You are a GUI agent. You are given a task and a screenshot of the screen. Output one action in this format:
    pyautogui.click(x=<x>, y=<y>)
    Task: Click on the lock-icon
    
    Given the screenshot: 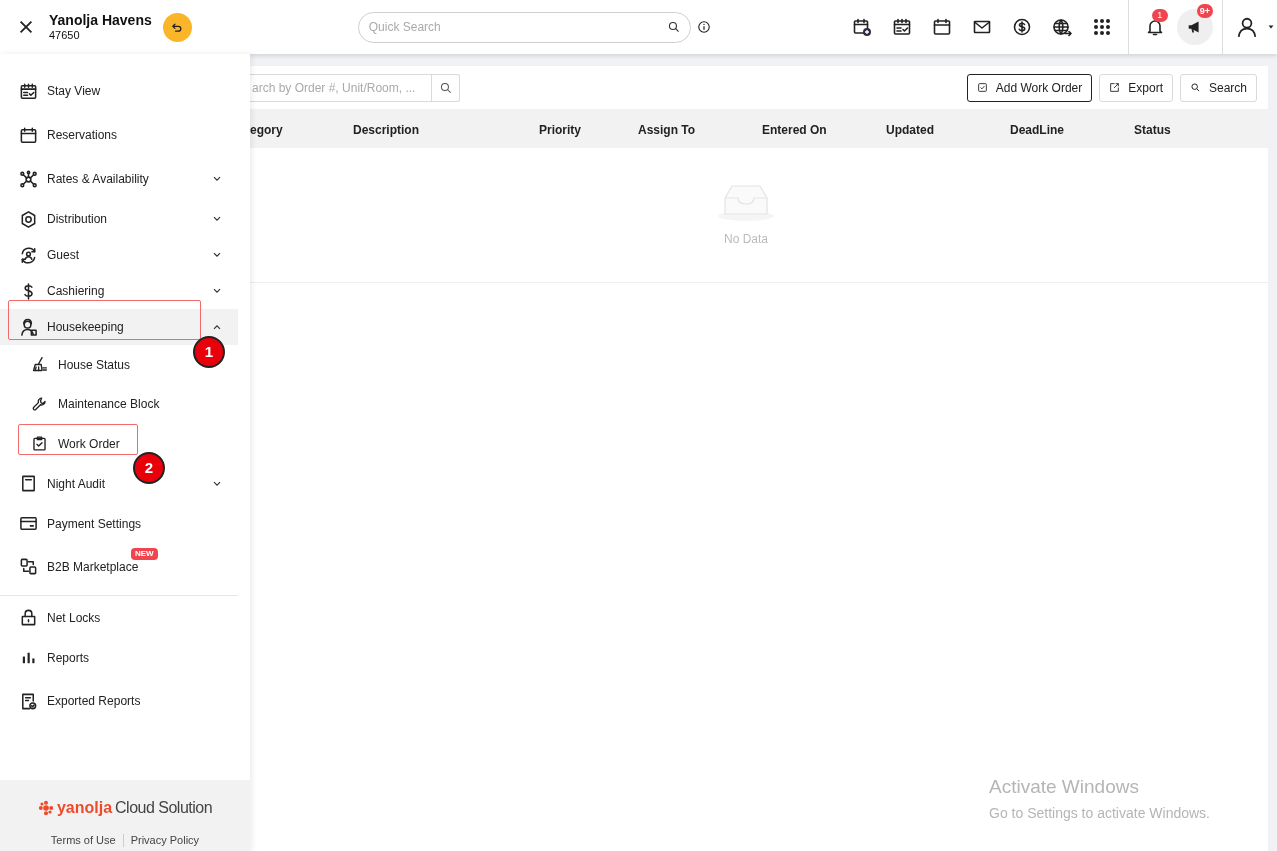 What is the action you would take?
    pyautogui.click(x=28, y=617)
    